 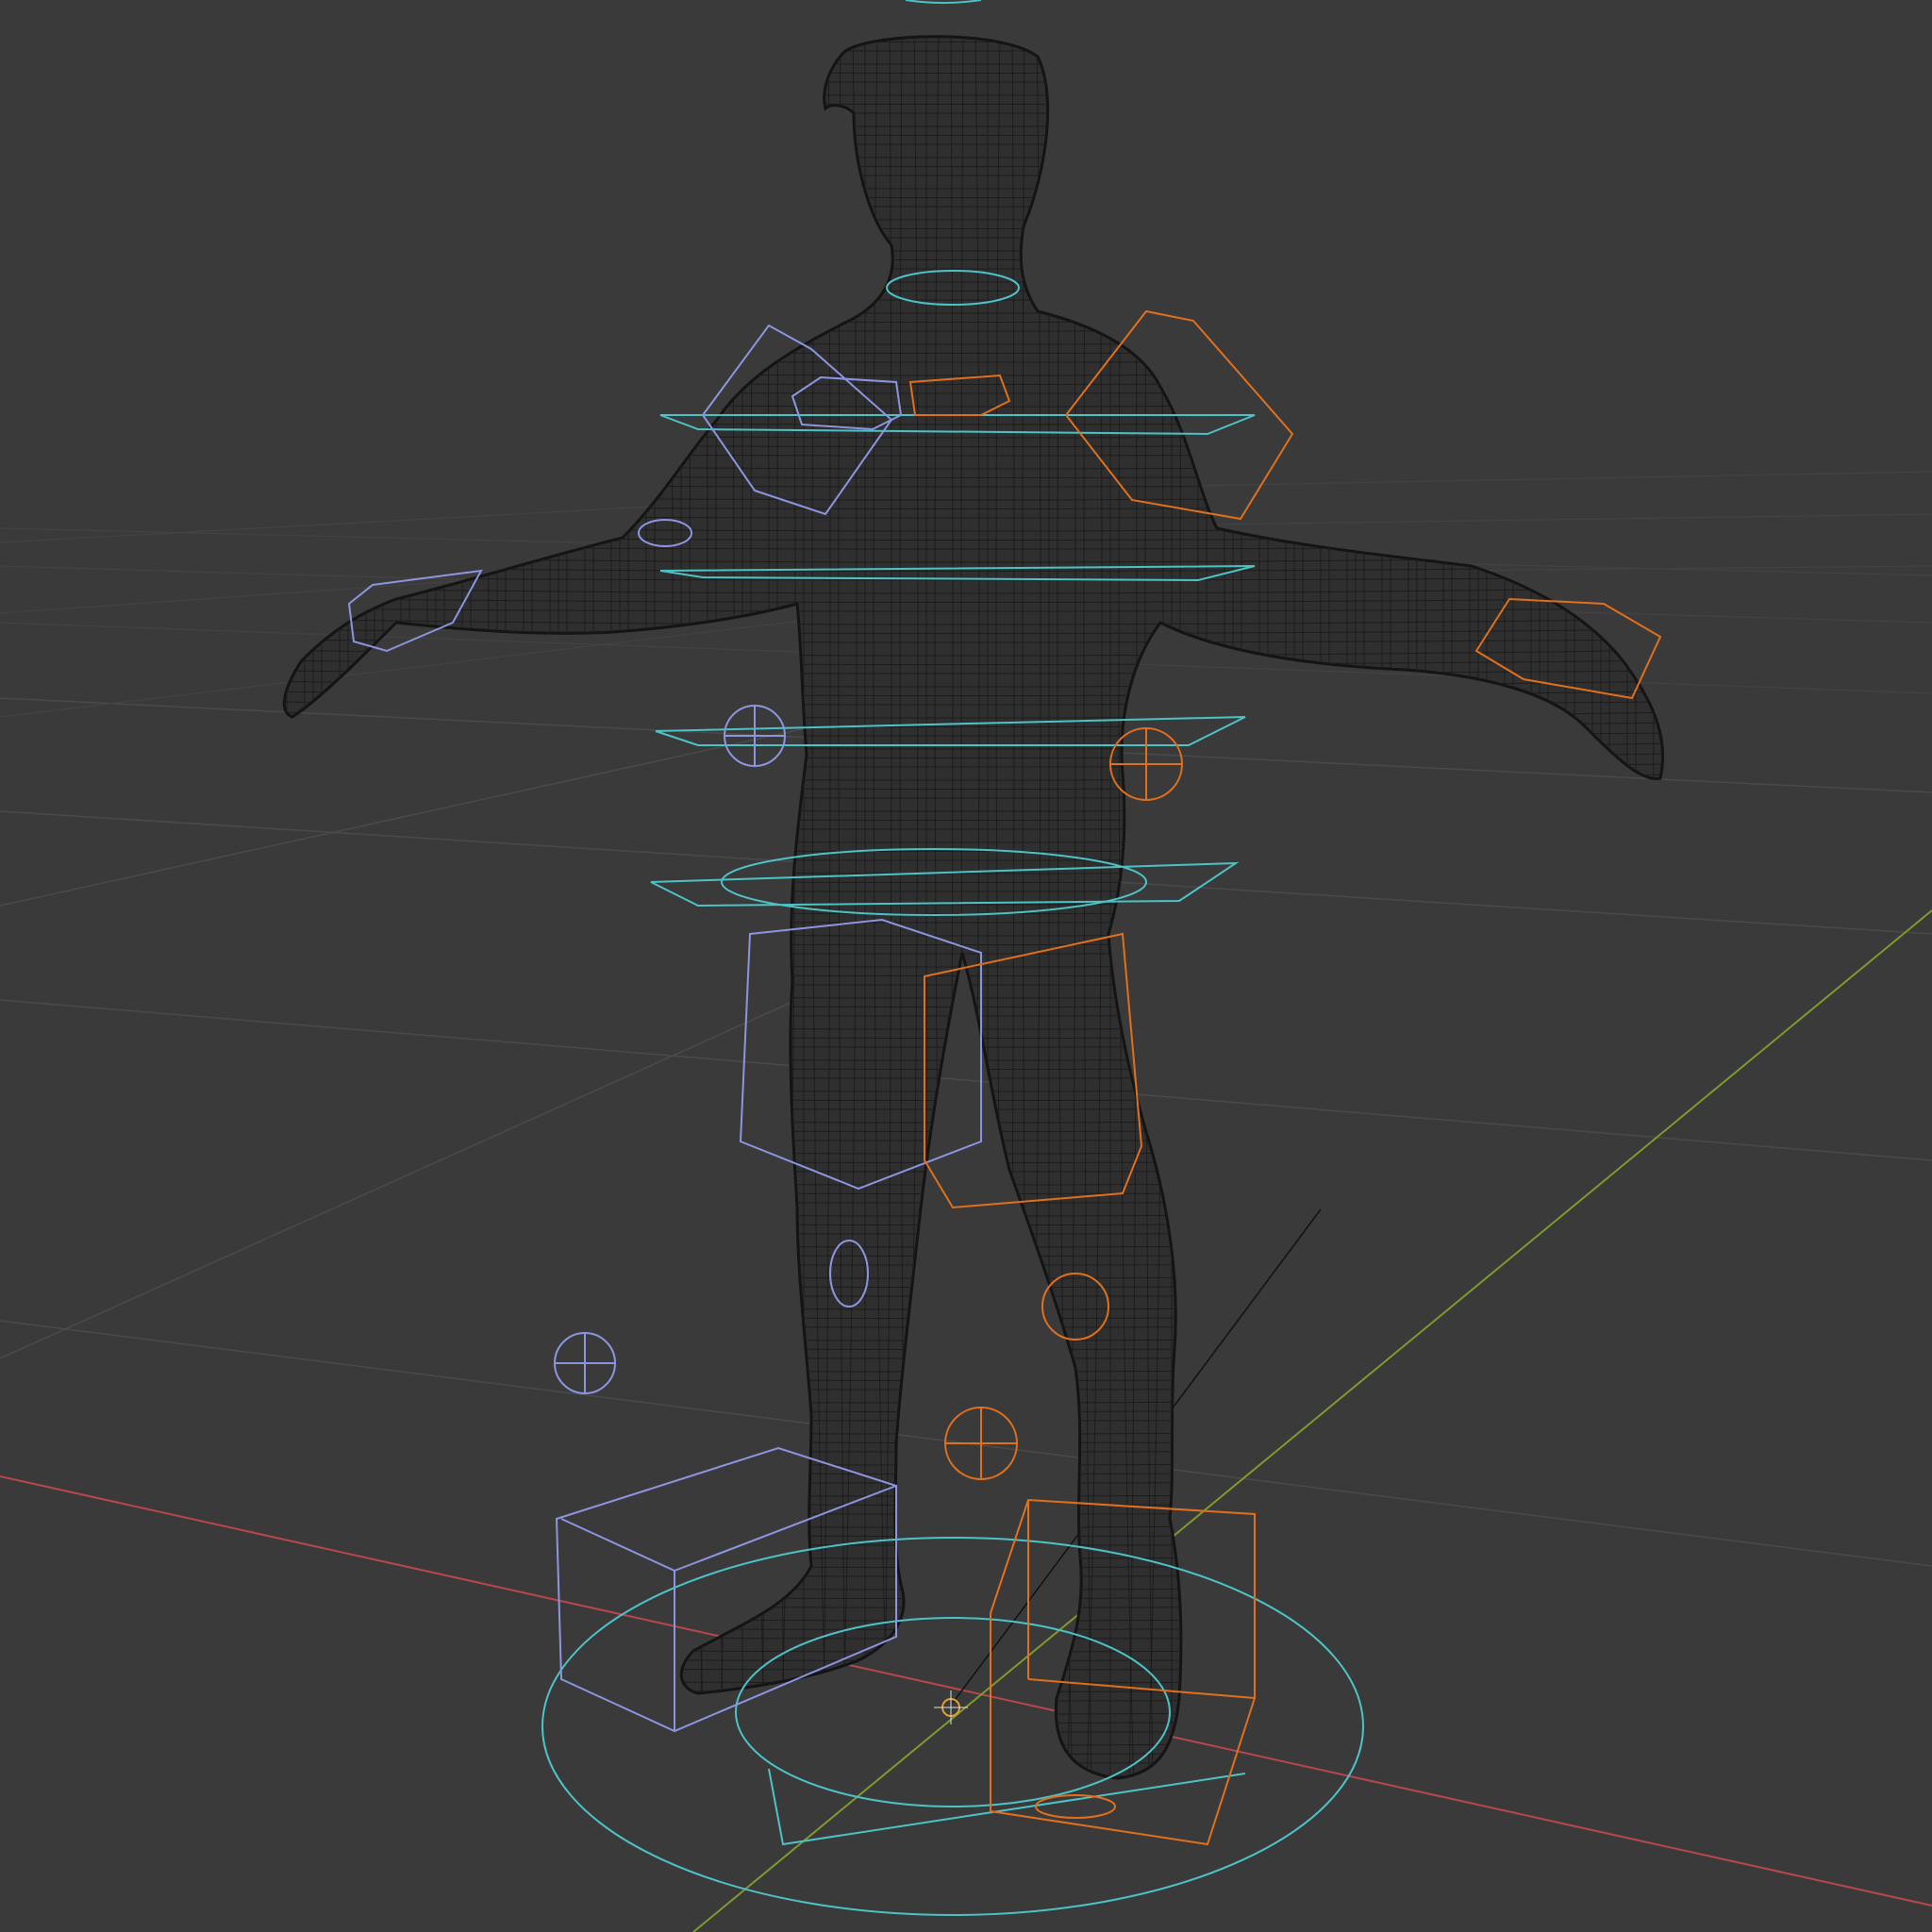 I want to click on head-control-partial, so click(x=943, y=2).